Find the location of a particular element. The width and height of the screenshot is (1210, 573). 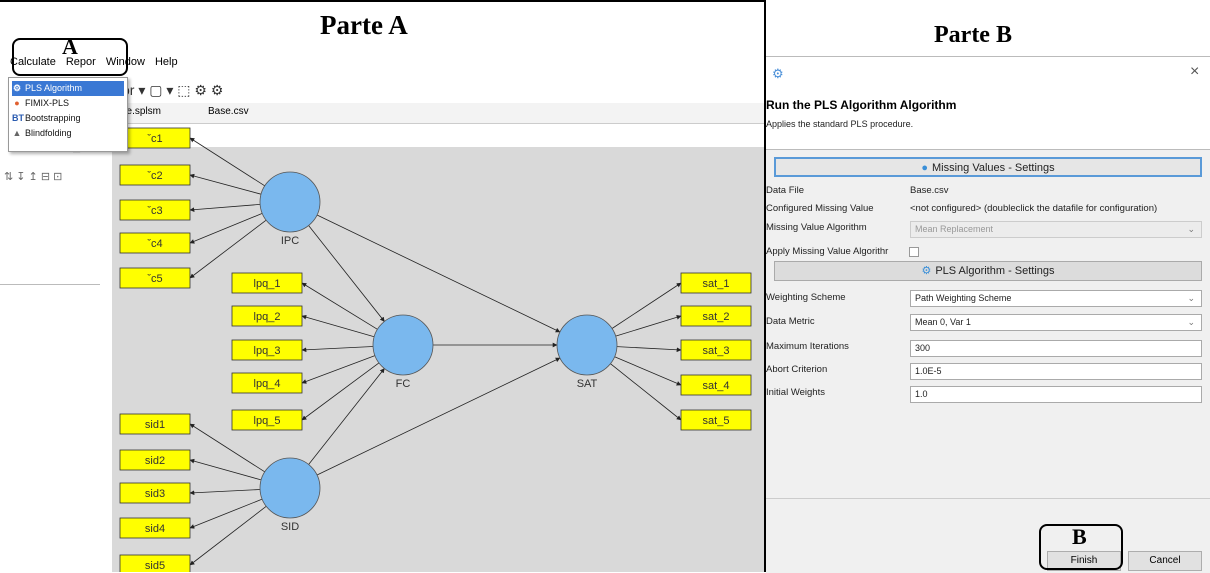

indicator-label: sat_1 is located at coordinates (716, 284).